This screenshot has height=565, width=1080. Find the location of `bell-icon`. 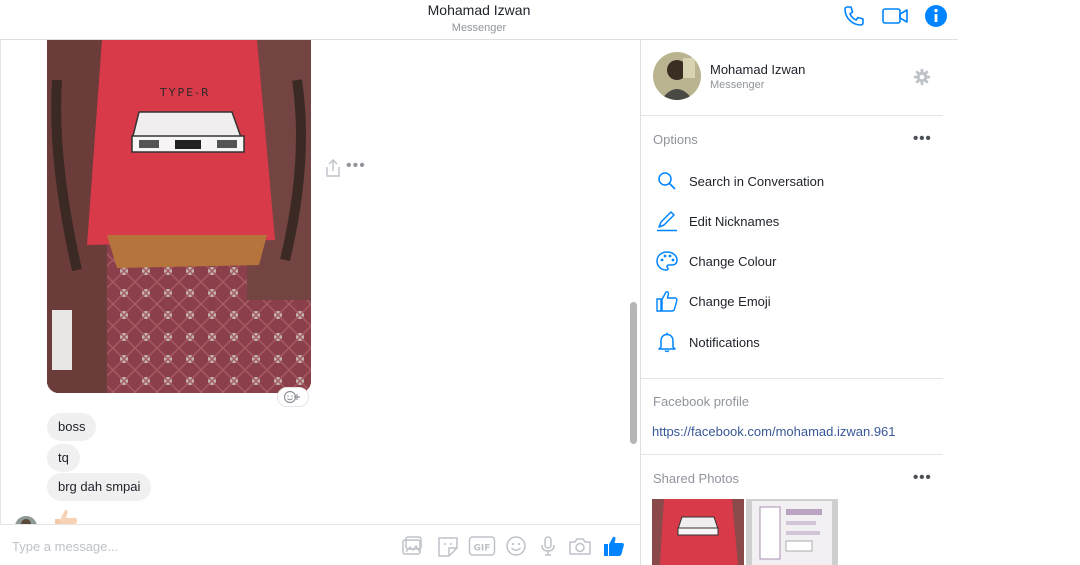

bell-icon is located at coordinates (667, 342).